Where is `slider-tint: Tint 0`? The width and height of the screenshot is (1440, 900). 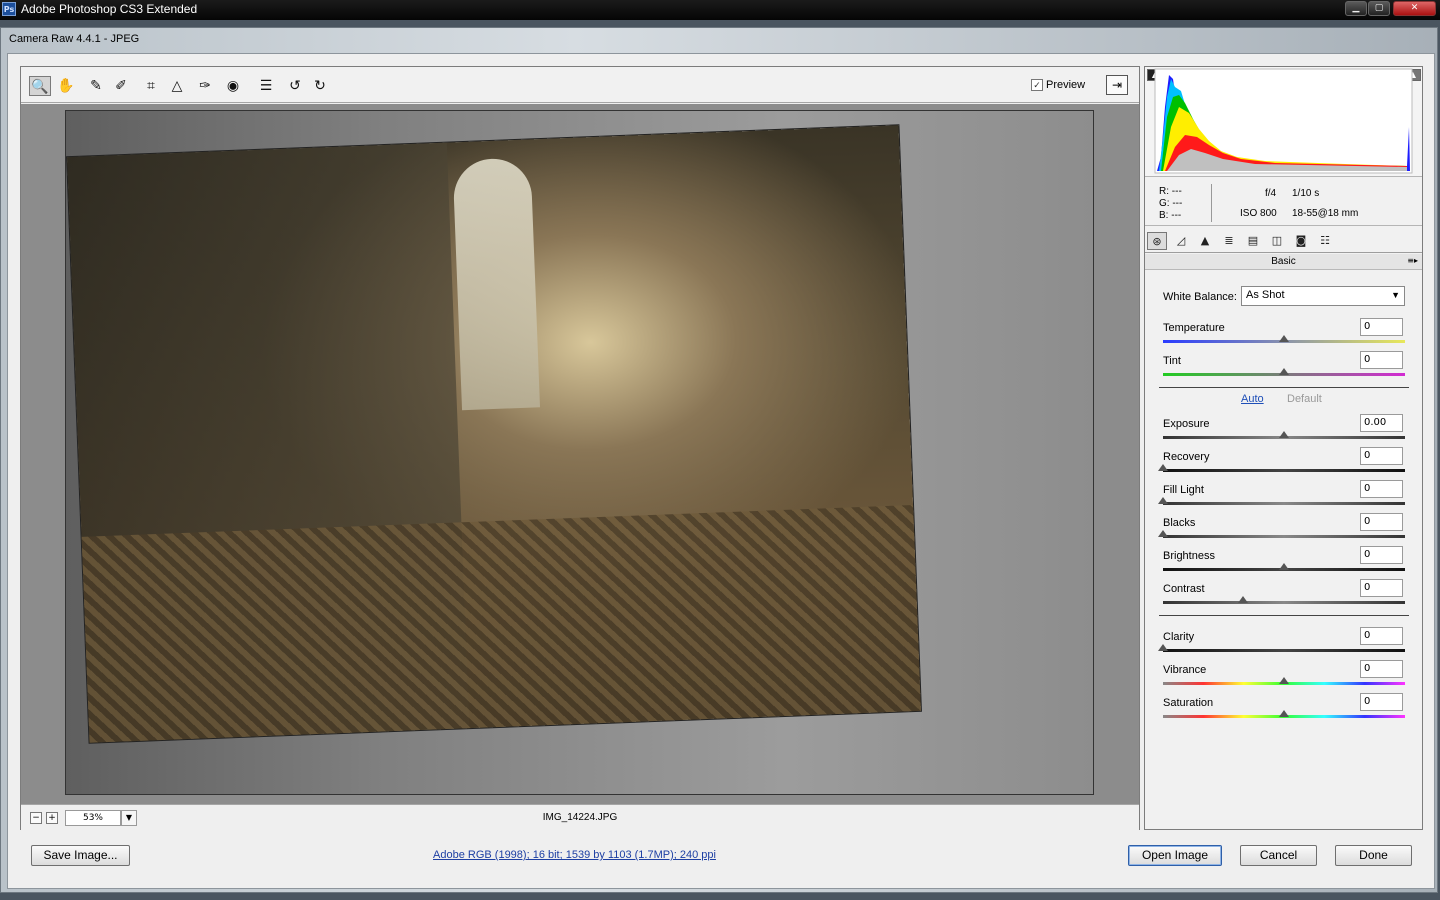 slider-tint: Tint 0 is located at coordinates (1284, 367).